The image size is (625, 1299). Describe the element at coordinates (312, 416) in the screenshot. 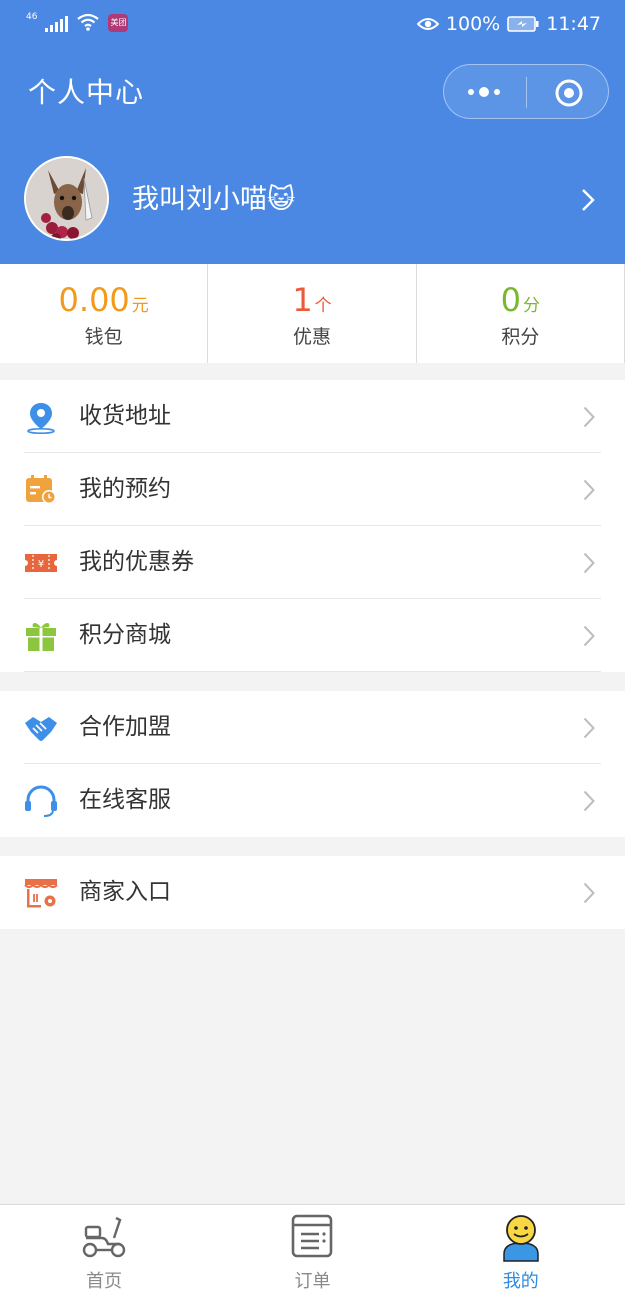

I see `menu-item-address: 收货地址` at that location.